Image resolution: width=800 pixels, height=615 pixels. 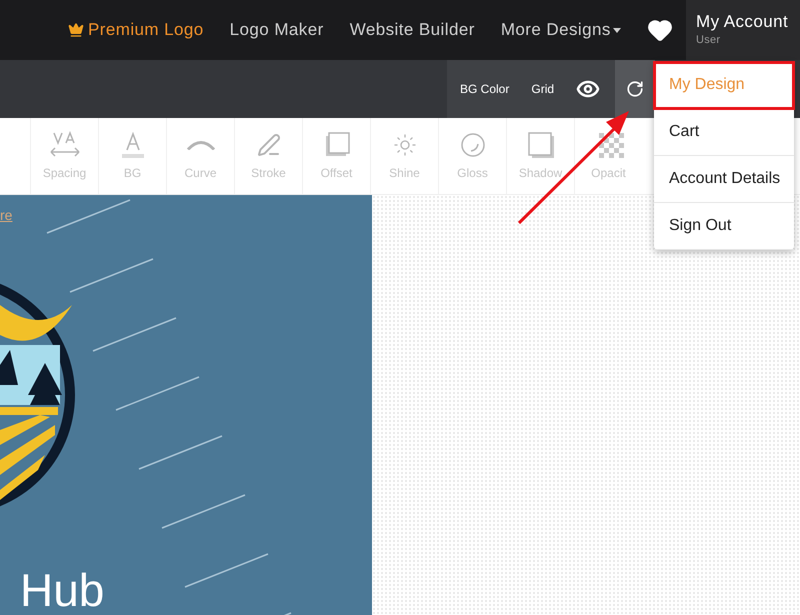 I want to click on nav-link: Website Builder, so click(x=412, y=30).